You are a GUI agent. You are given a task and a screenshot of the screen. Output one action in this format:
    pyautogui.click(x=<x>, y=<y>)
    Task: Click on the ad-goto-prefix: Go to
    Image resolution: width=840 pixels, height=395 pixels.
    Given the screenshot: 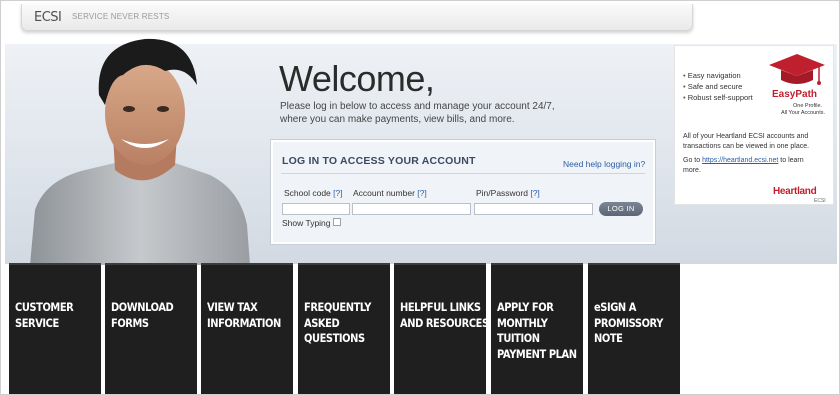 What is the action you would take?
    pyautogui.click(x=693, y=160)
    